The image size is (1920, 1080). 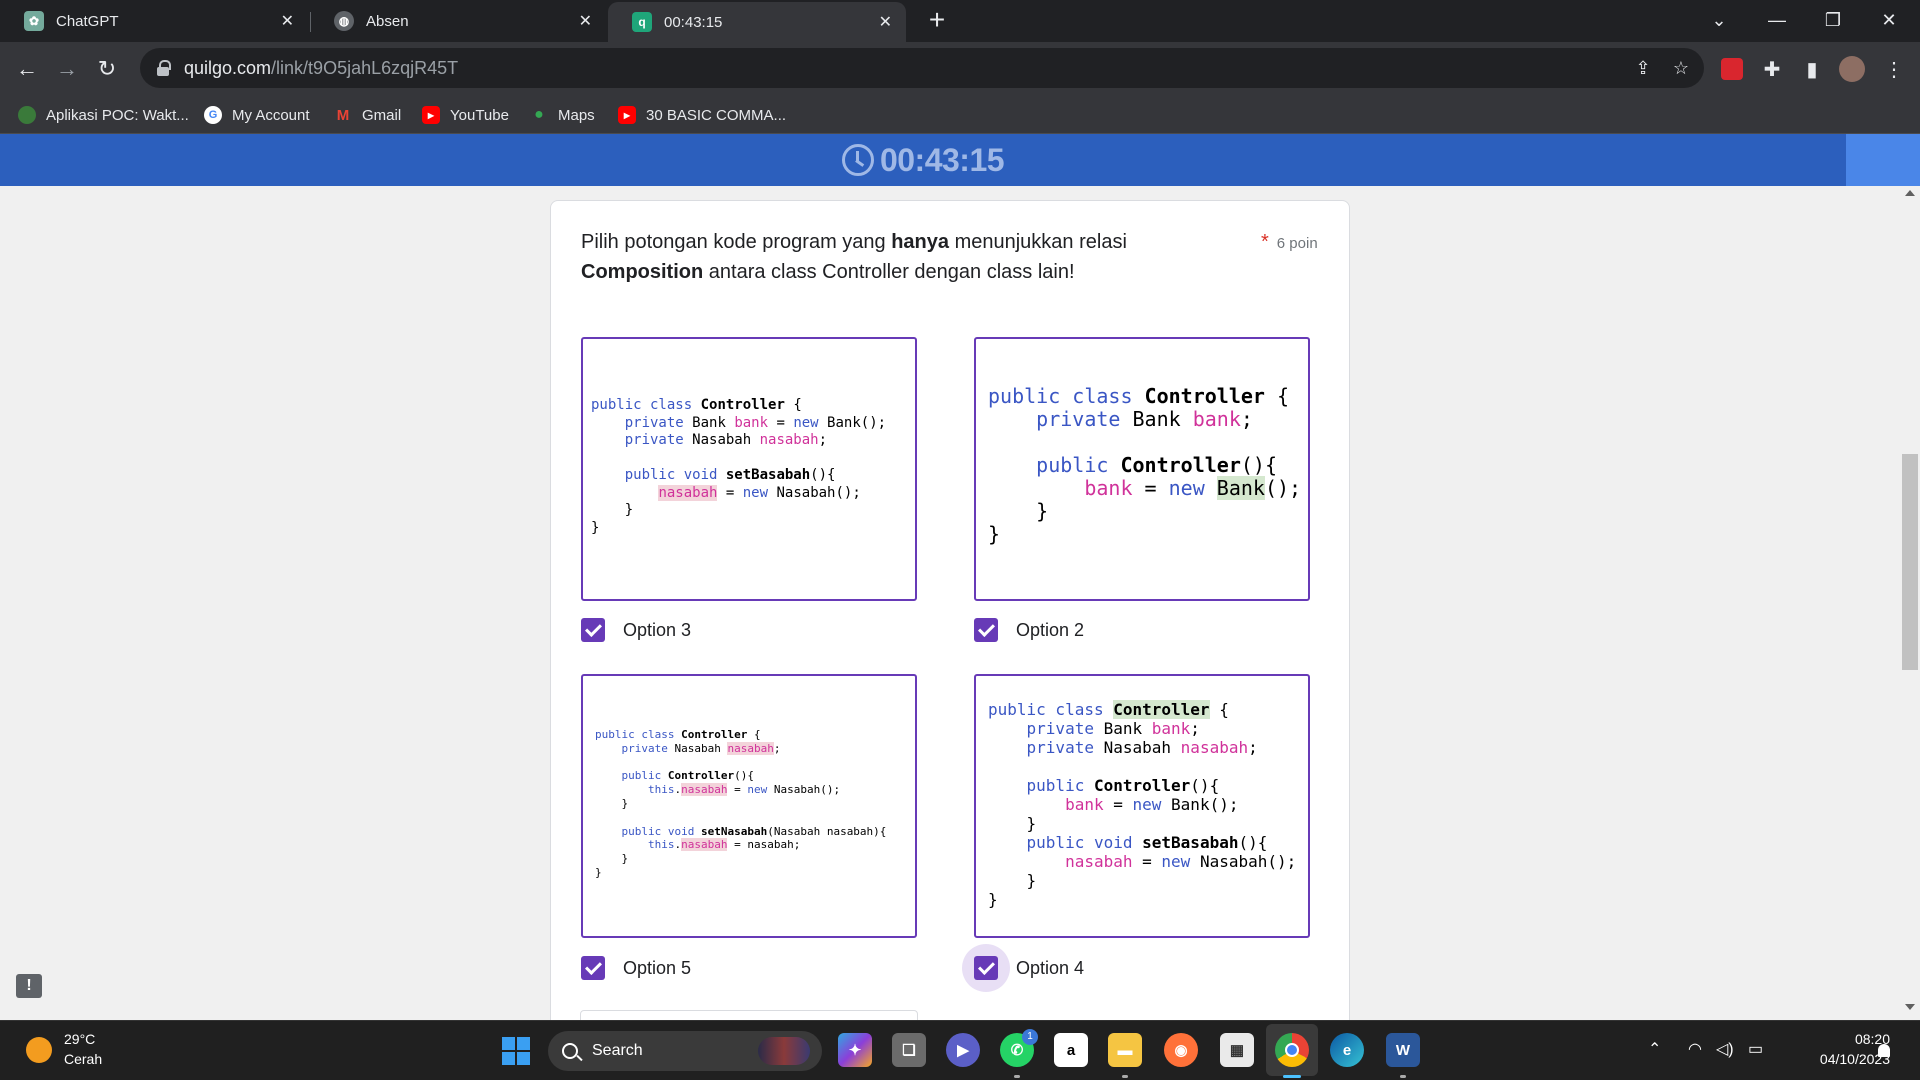 I want to click on search-highlight-image, so click(x=784, y=1051).